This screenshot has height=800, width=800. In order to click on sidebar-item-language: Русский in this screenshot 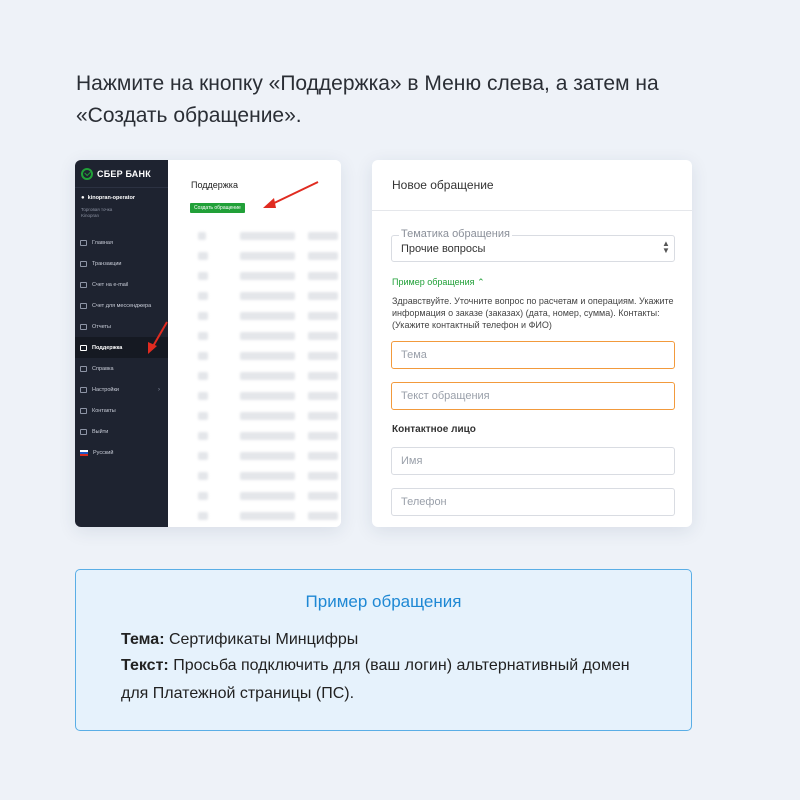, I will do `click(121, 452)`.